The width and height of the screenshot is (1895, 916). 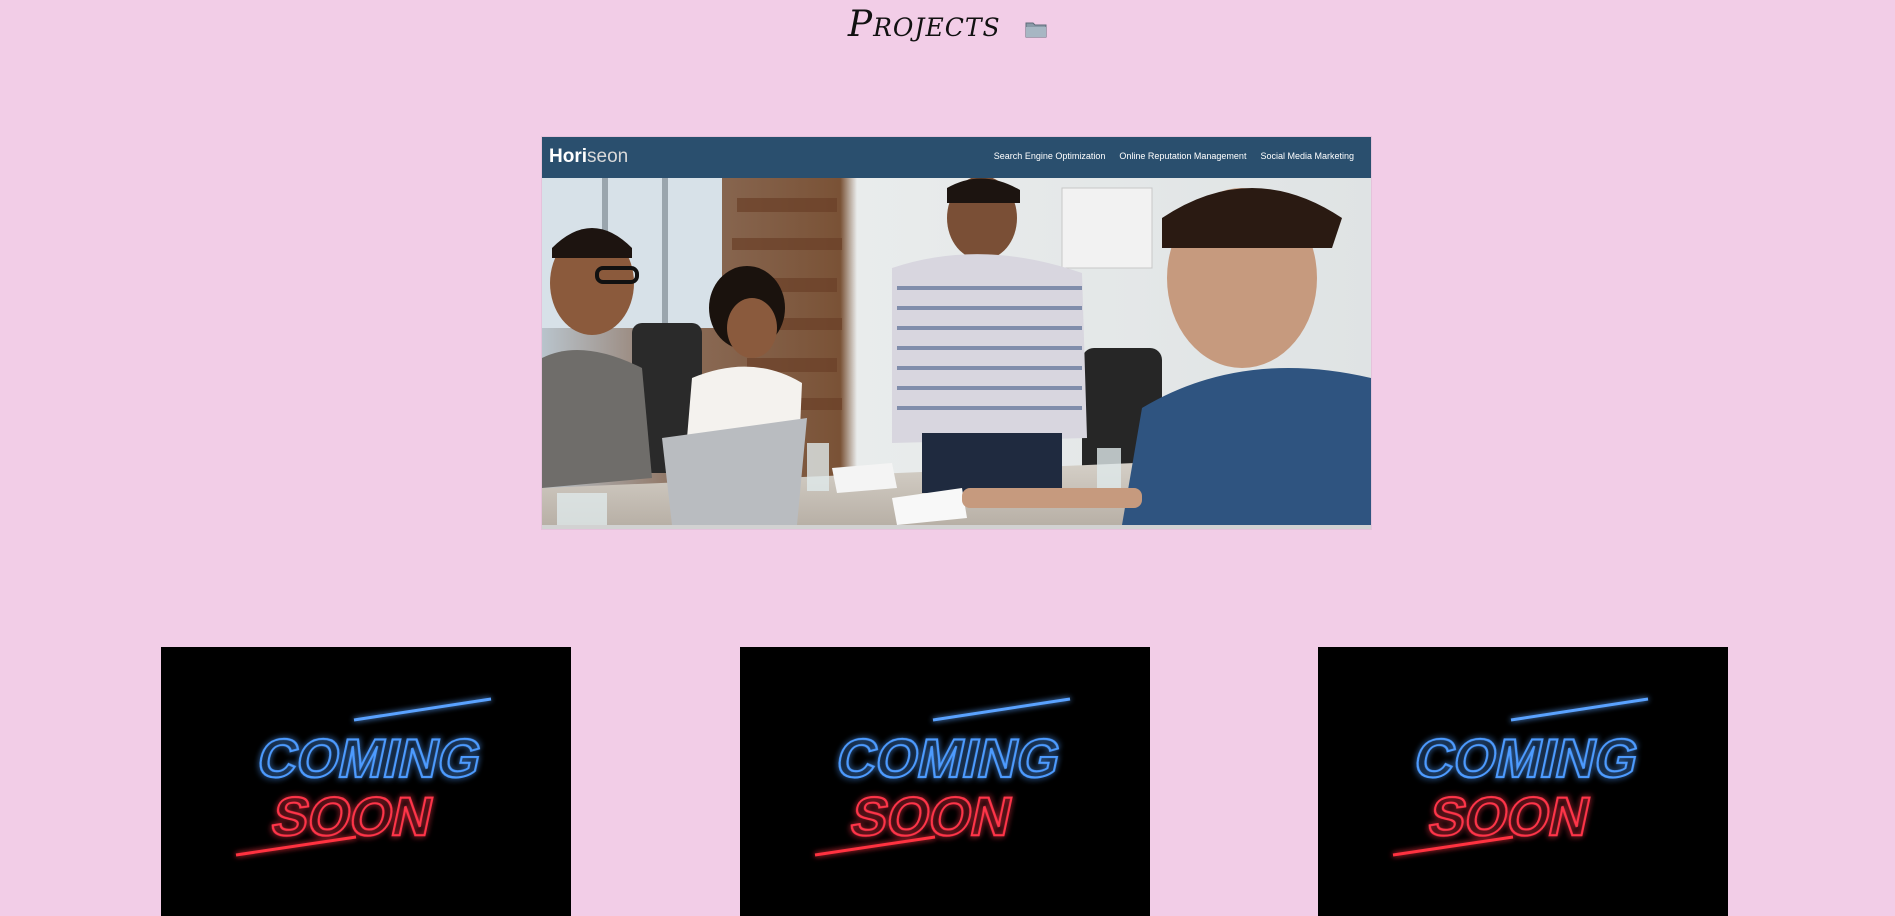 What do you see at coordinates (1182, 156) in the screenshot?
I see `nav-reputation: Online Reputation Management` at bounding box center [1182, 156].